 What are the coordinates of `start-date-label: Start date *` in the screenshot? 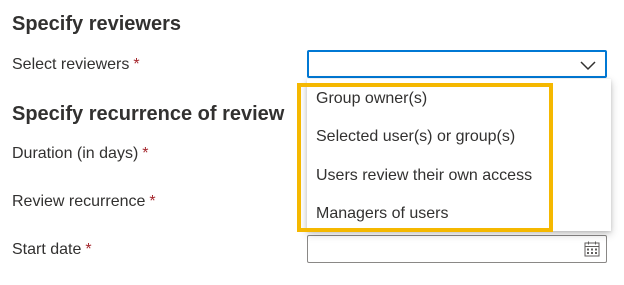 It's located at (52, 250).